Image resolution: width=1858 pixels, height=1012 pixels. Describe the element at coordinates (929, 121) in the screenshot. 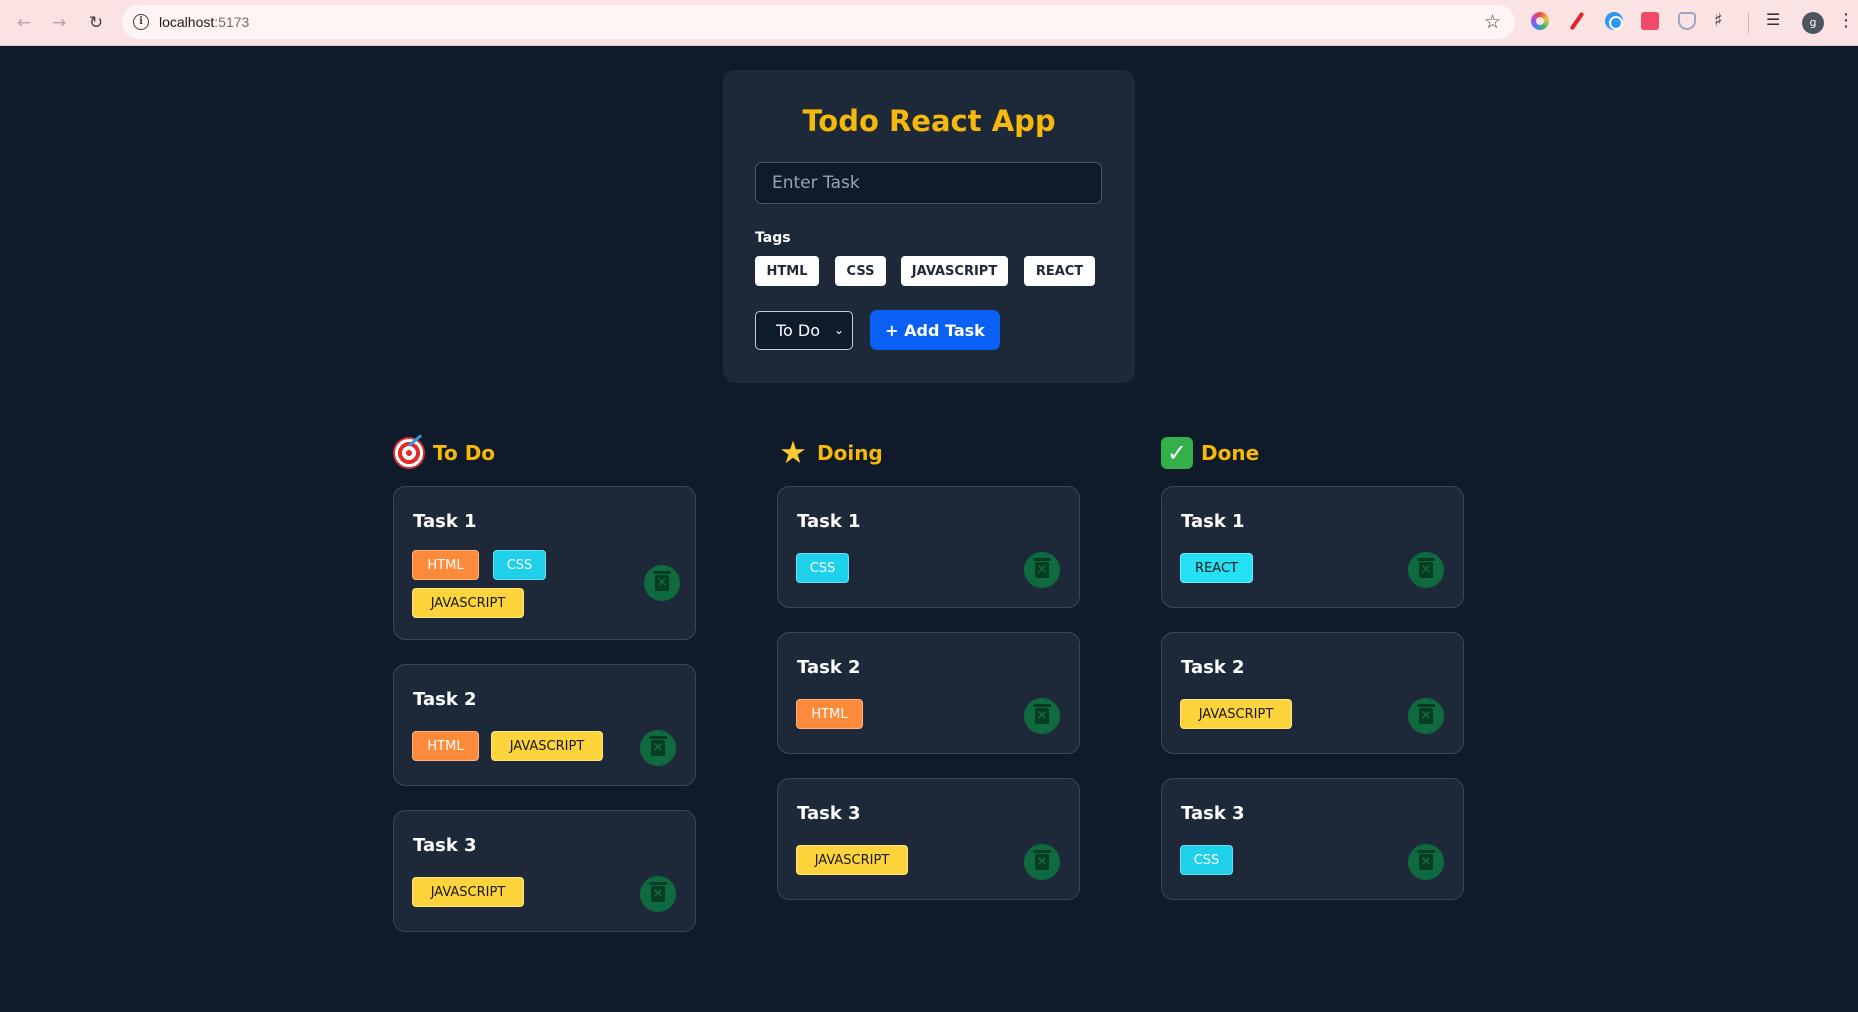

I see `app-title: Todo React App` at that location.